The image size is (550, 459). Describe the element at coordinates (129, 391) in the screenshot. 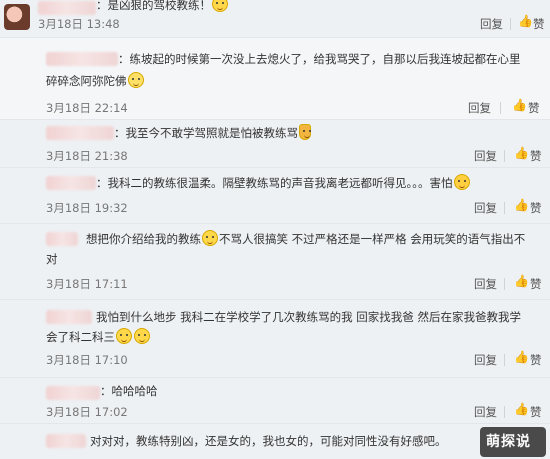

I see `comment-text: ：哈哈哈哈` at that location.